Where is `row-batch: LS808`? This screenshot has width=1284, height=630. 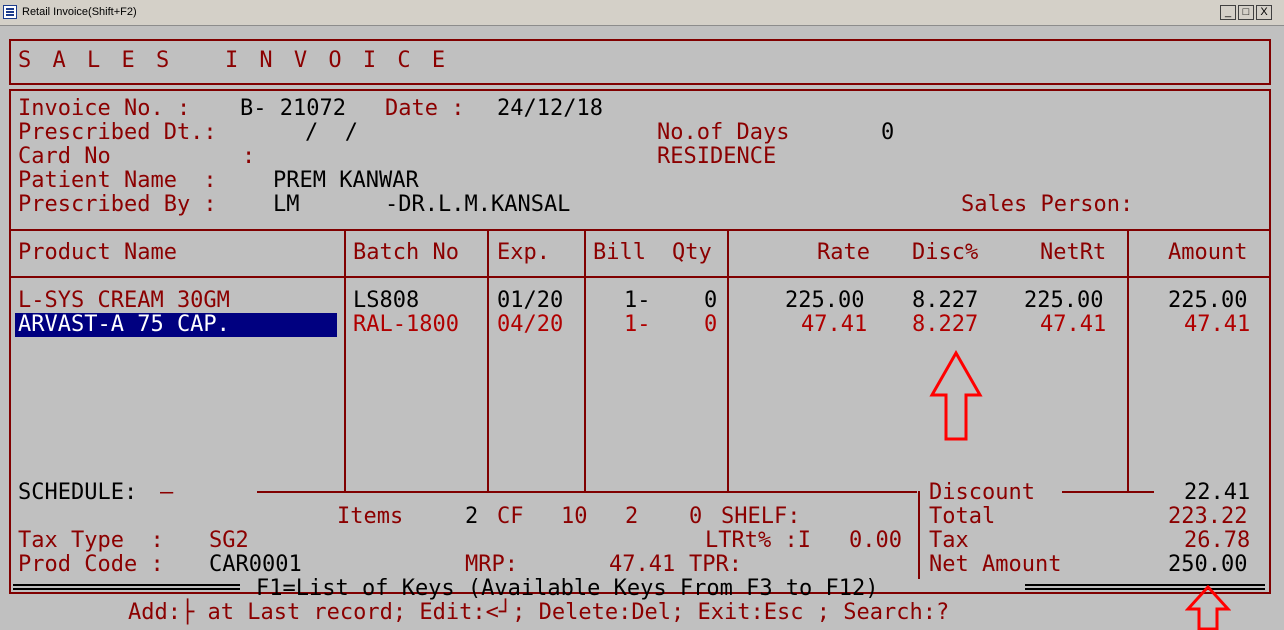
row-batch: LS808 is located at coordinates (386, 301).